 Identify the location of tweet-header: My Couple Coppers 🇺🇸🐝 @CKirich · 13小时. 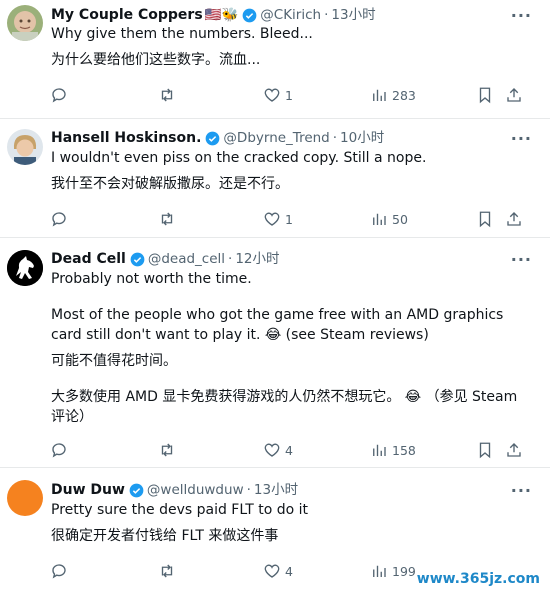
(213, 15).